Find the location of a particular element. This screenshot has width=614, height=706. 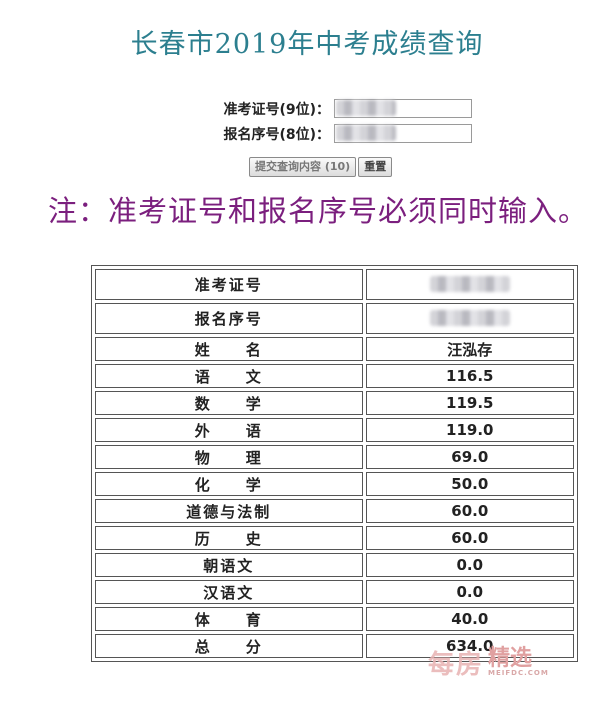

table-row: 准考证号 is located at coordinates (334, 284).